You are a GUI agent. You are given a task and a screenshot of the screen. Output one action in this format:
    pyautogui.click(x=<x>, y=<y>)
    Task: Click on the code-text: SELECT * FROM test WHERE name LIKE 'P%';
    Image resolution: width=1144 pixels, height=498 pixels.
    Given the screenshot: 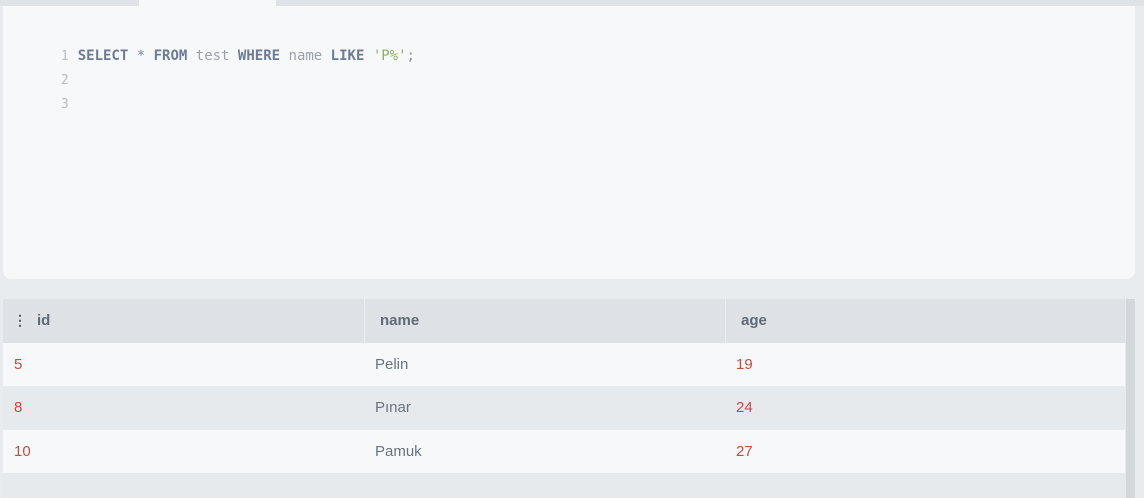 What is the action you would take?
    pyautogui.click(x=246, y=56)
    